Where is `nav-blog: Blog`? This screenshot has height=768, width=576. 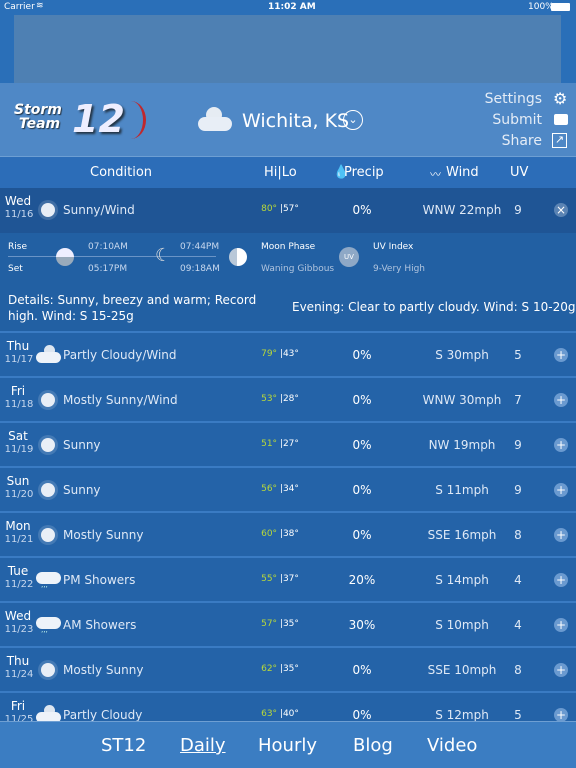 nav-blog: Blog is located at coordinates (373, 745).